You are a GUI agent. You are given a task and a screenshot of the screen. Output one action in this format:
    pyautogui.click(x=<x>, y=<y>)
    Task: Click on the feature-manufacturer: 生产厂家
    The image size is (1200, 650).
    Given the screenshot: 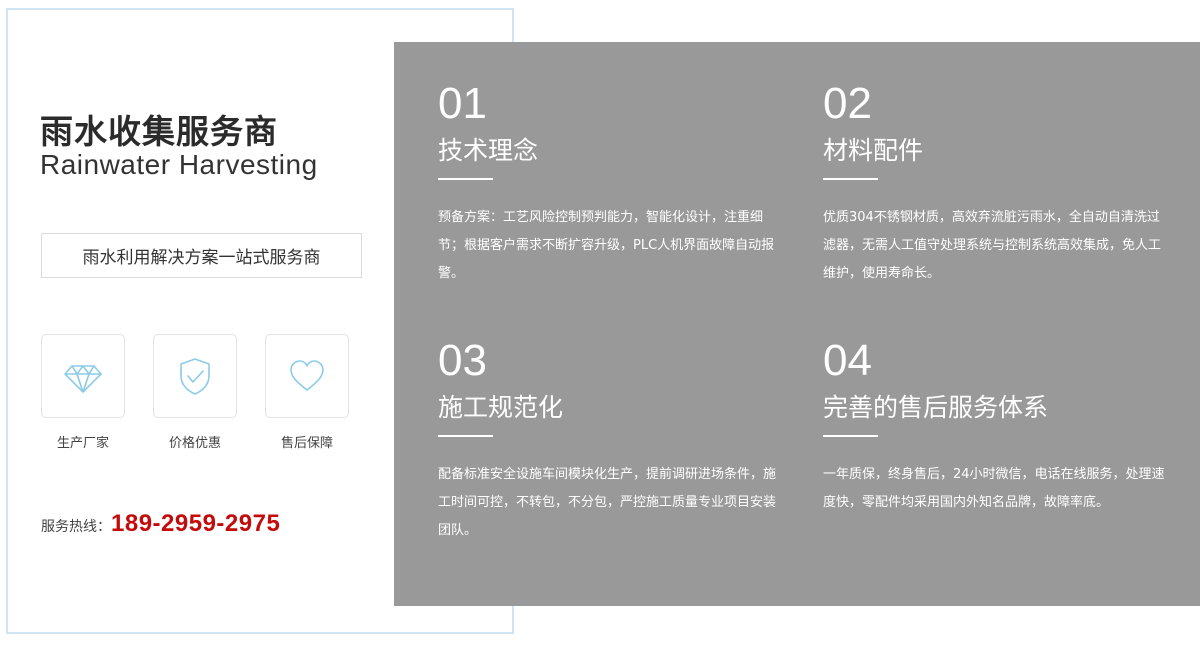 What is the action you would take?
    pyautogui.click(x=83, y=392)
    